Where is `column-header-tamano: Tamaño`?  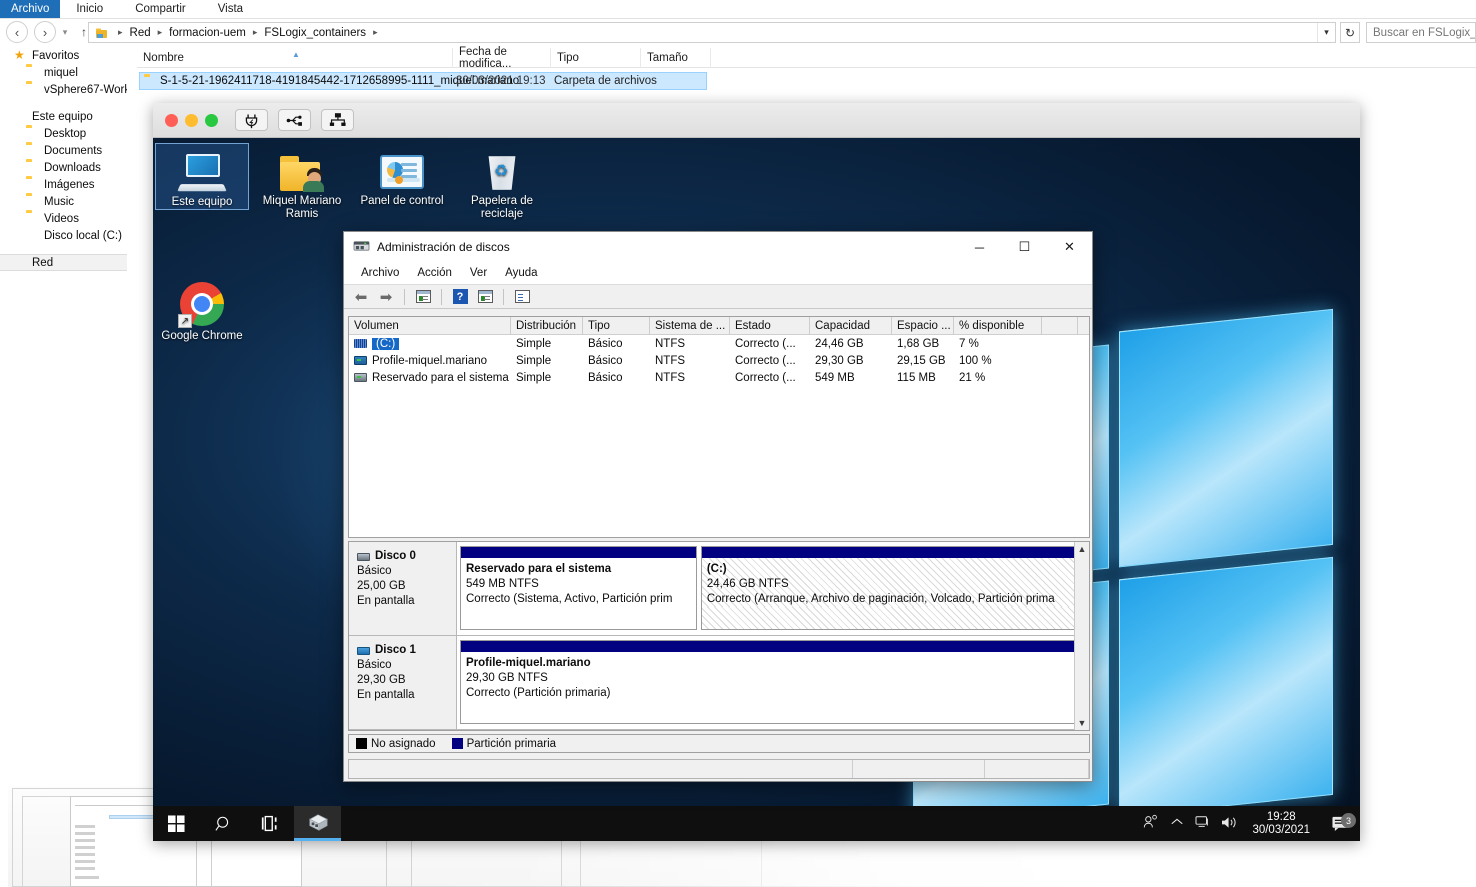 column-header-tamano: Tamaño is located at coordinates (676, 58).